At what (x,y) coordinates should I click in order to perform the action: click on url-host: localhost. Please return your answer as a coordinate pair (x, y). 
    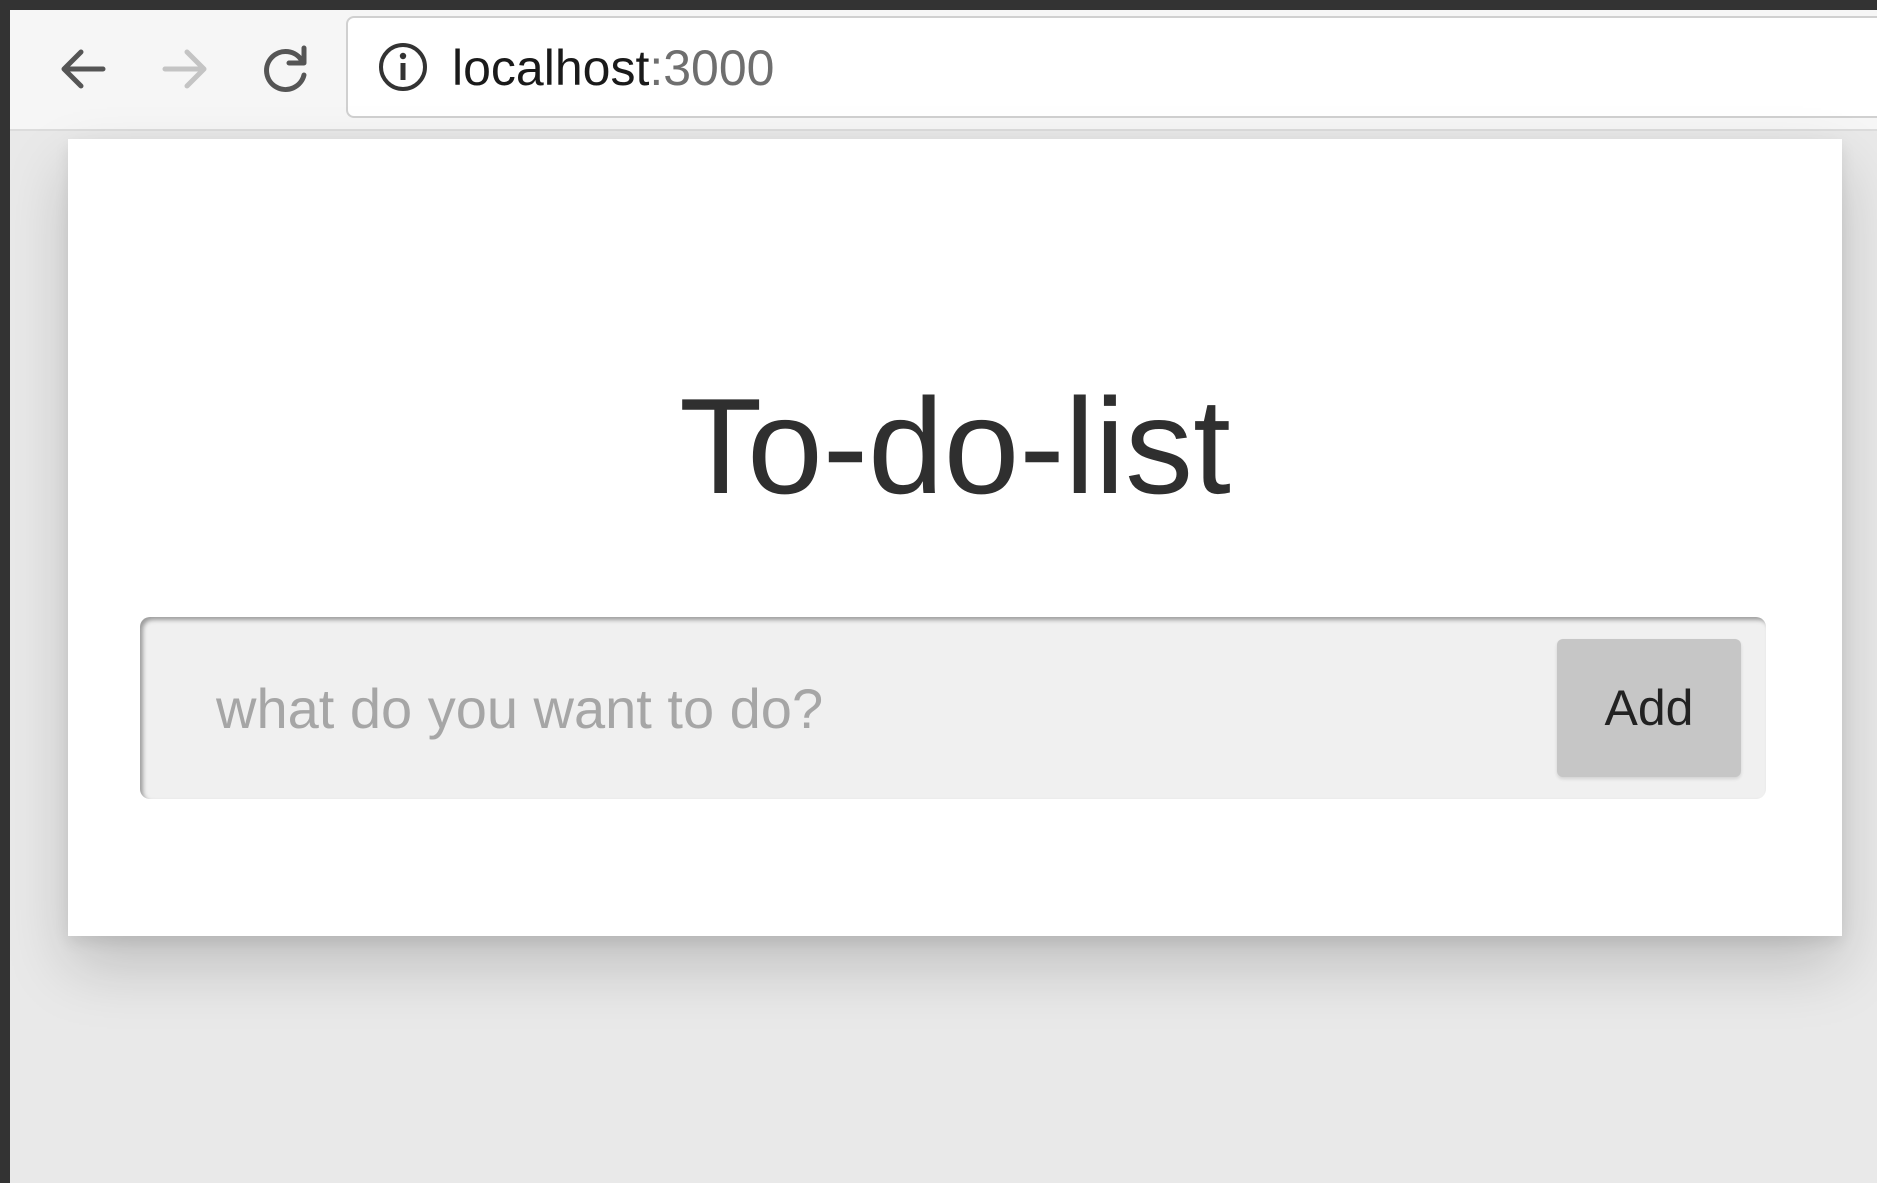
    Looking at the image, I should click on (551, 68).